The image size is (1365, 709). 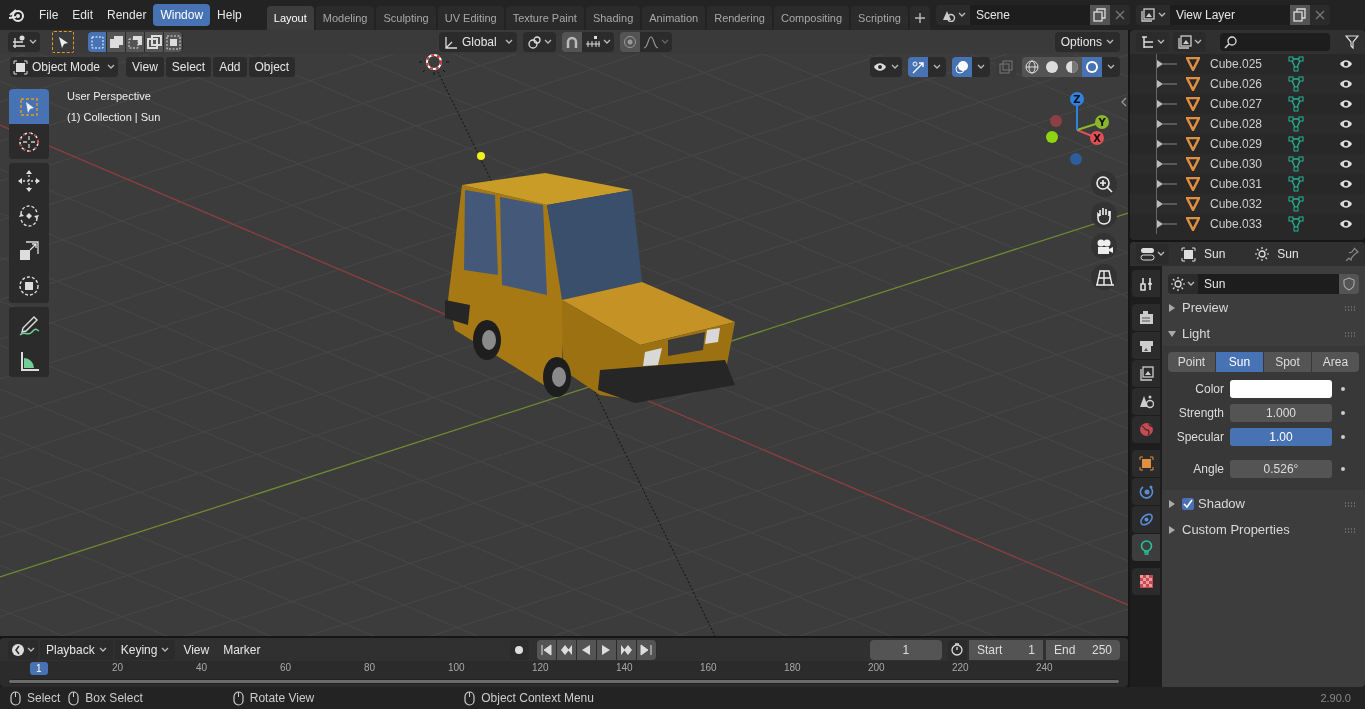 I want to click on scroll-bar, so click(x=564, y=681).